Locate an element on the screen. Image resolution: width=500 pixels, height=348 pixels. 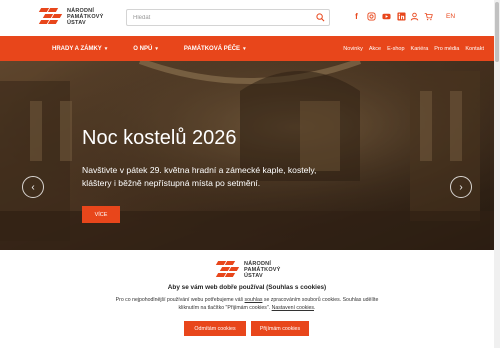
nav-link-novinky: Novinky is located at coordinates (353, 49).